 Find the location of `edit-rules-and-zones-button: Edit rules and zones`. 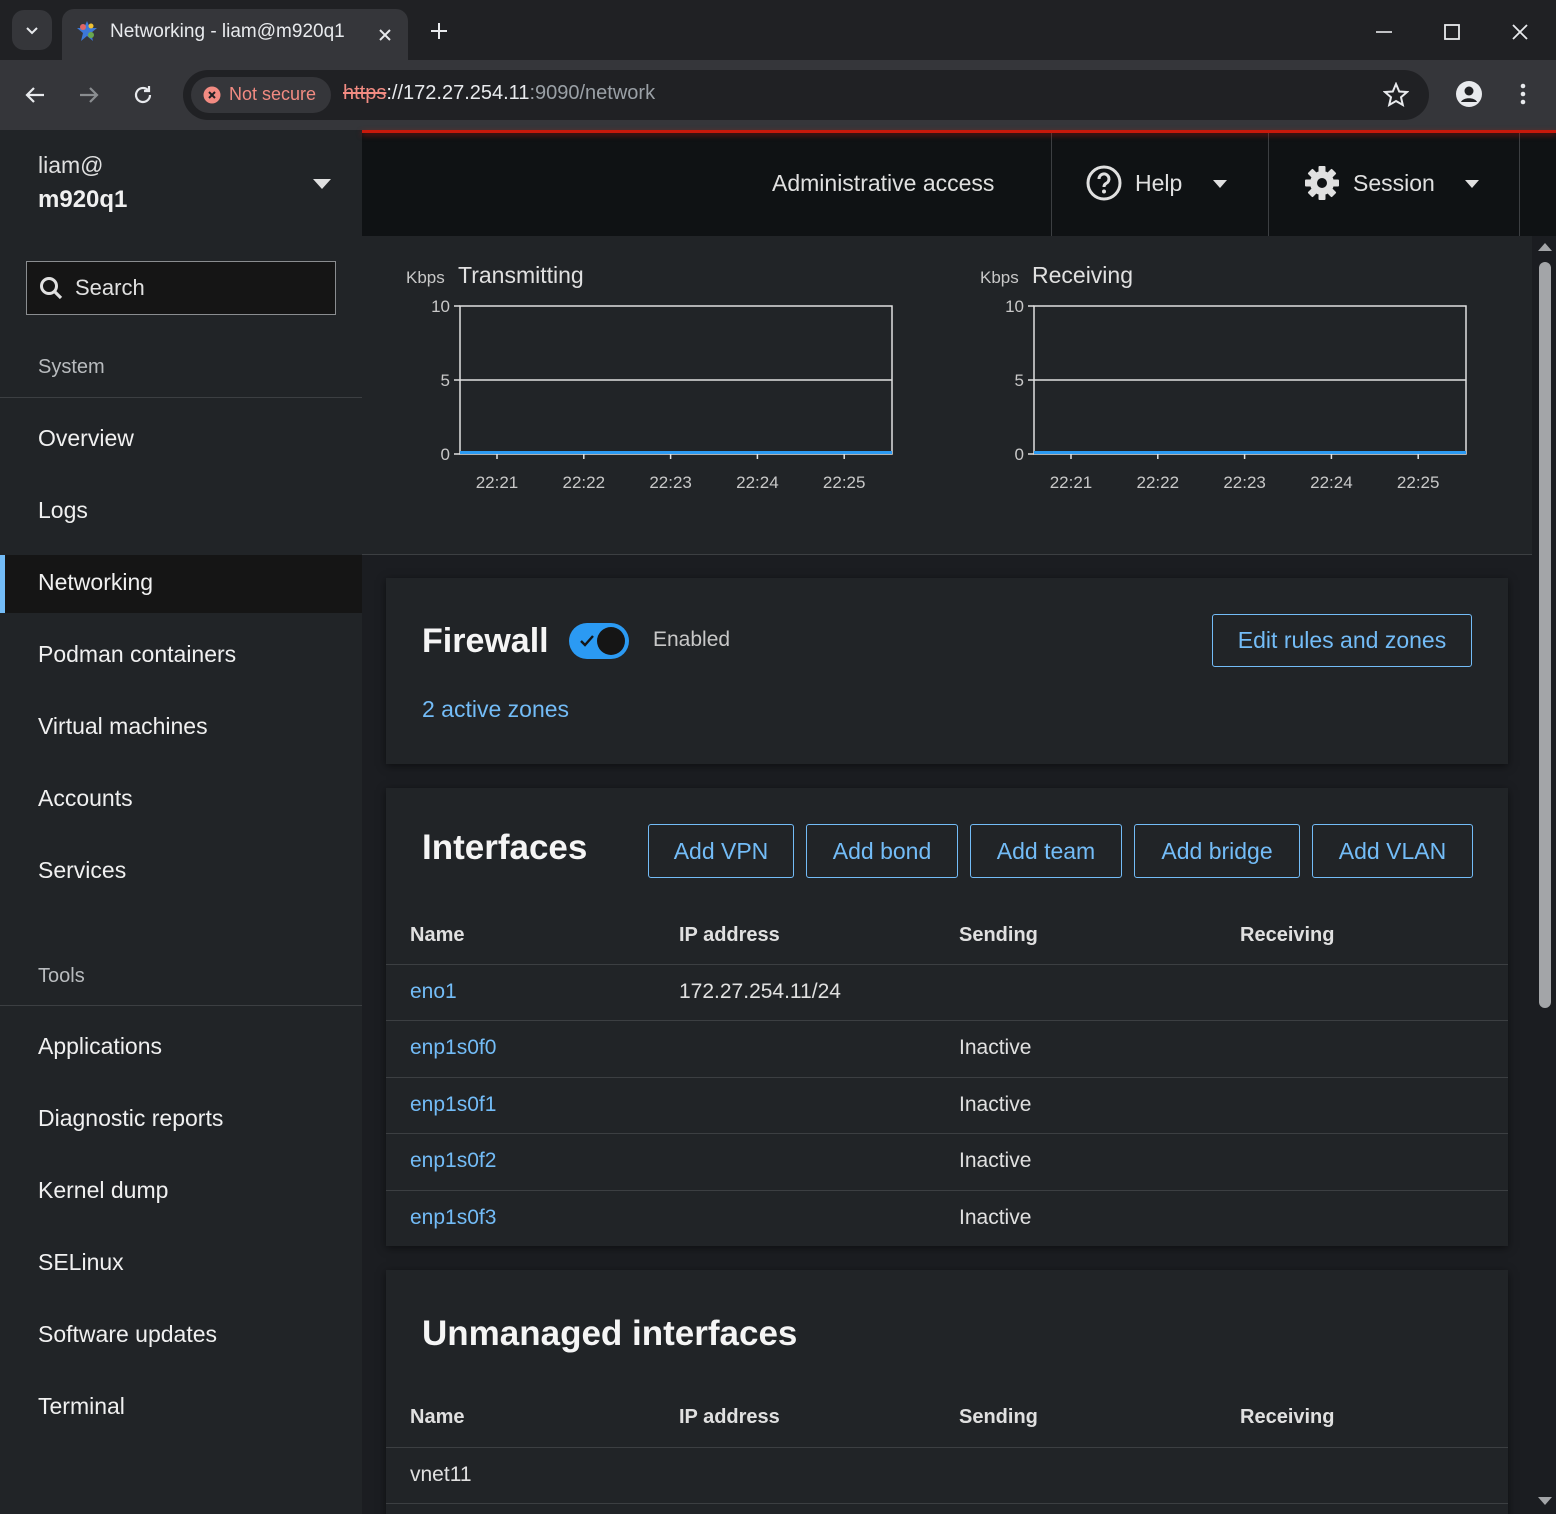

edit-rules-and-zones-button: Edit rules and zones is located at coordinates (1342, 640).